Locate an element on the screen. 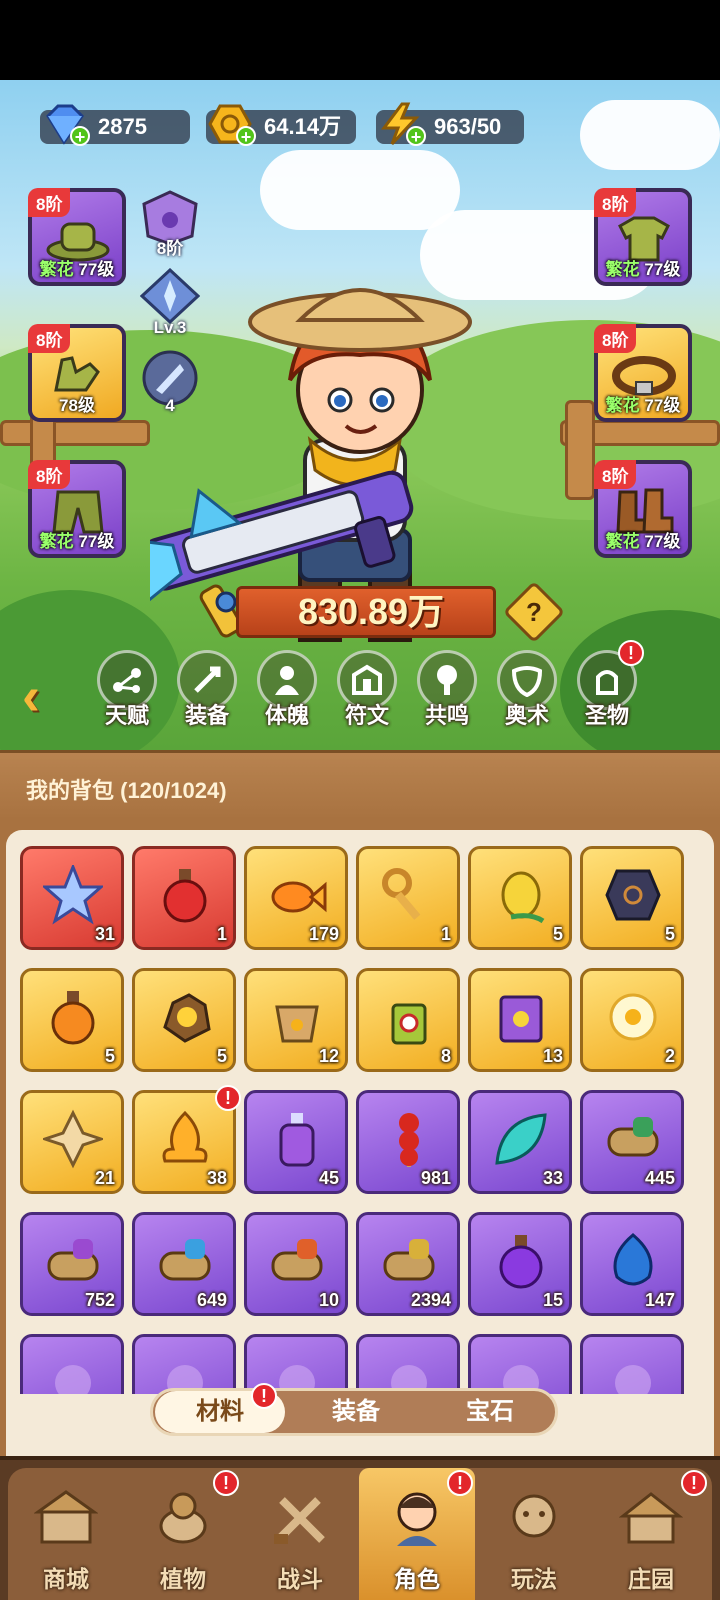 The width and height of the screenshot is (720, 1600). cloud is located at coordinates (360, 190).